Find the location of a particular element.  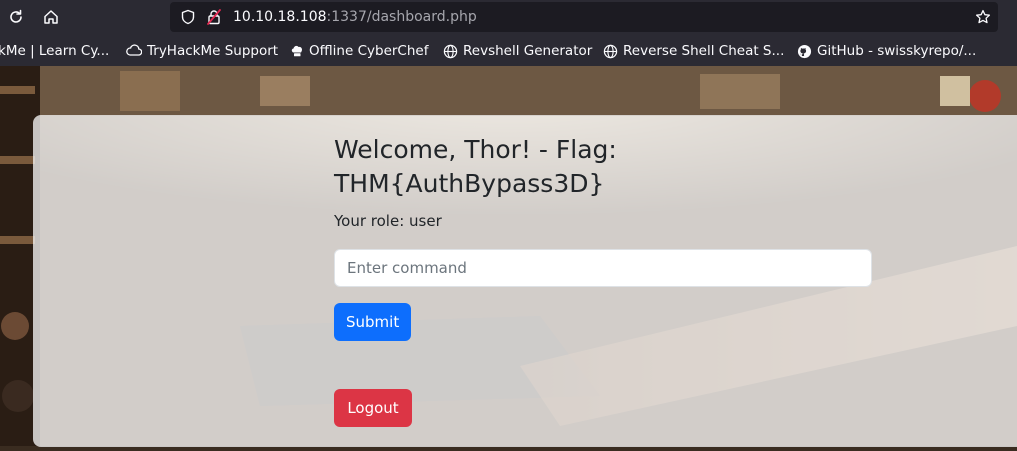

home-button is located at coordinates (51, 17).